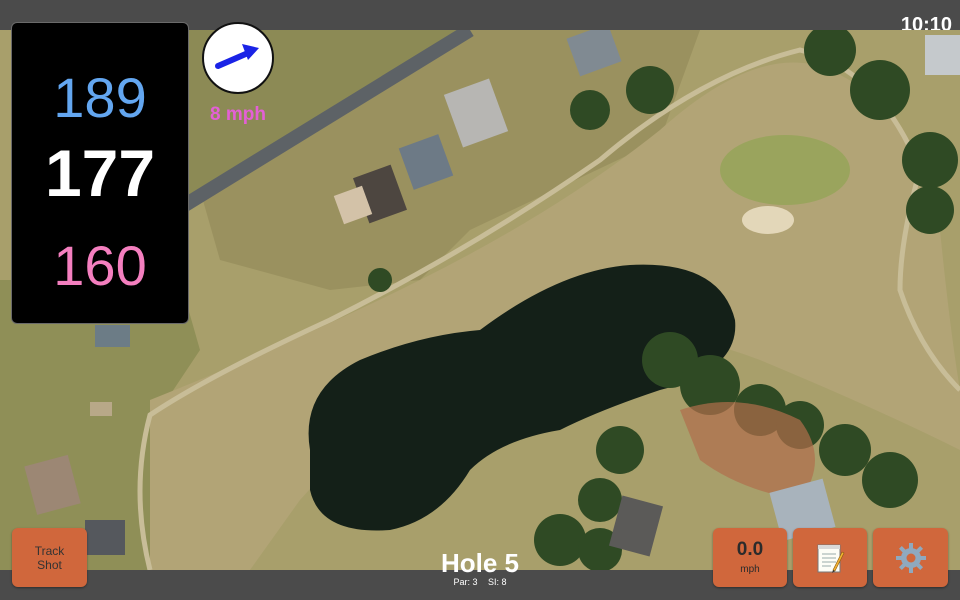 This screenshot has height=600, width=960. Describe the element at coordinates (480, 563) in the screenshot. I see `hole-title: Hole 5` at that location.